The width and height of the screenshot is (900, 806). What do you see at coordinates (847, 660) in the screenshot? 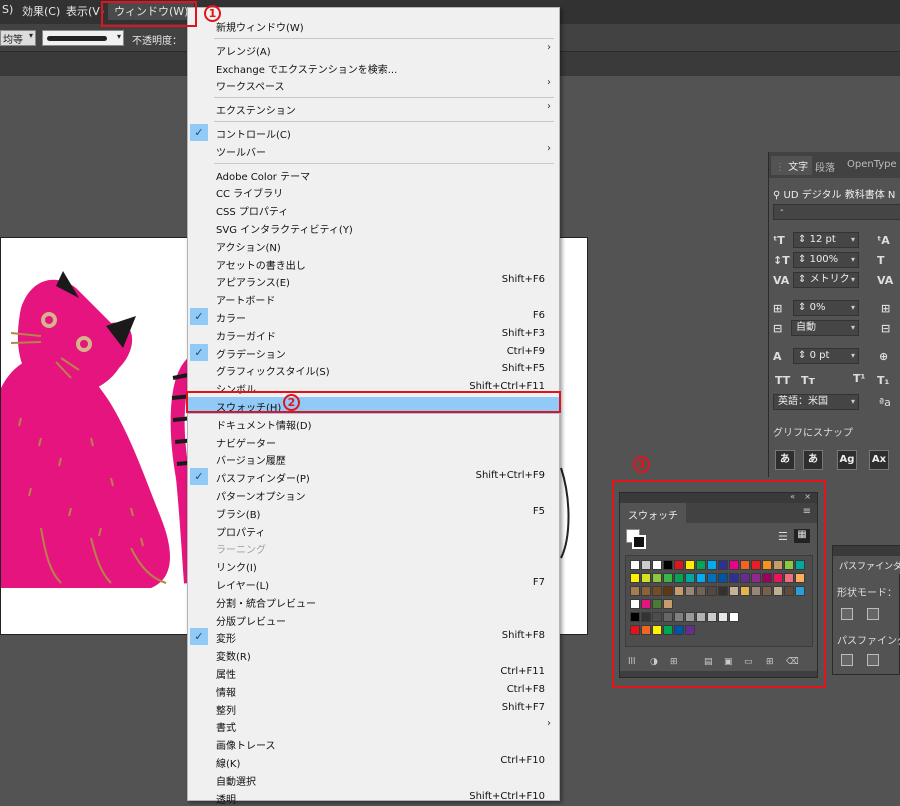
I see `divide-icon` at bounding box center [847, 660].